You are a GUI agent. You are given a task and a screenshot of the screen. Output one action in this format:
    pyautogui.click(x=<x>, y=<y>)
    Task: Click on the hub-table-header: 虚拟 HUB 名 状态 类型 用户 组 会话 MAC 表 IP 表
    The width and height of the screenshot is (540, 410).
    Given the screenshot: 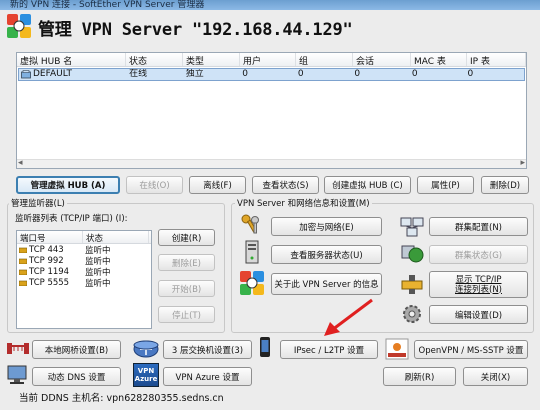 What is the action you would take?
    pyautogui.click(x=271, y=60)
    